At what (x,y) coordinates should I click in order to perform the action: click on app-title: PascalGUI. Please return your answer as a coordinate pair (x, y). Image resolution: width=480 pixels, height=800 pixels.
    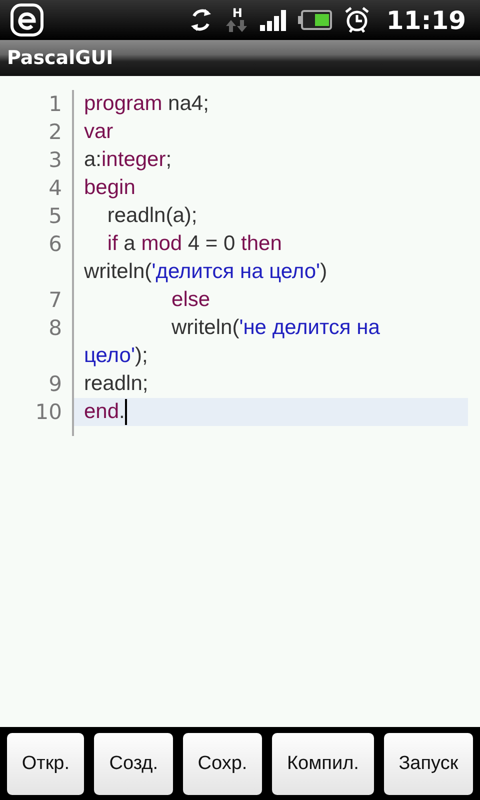
    Looking at the image, I should click on (60, 58).